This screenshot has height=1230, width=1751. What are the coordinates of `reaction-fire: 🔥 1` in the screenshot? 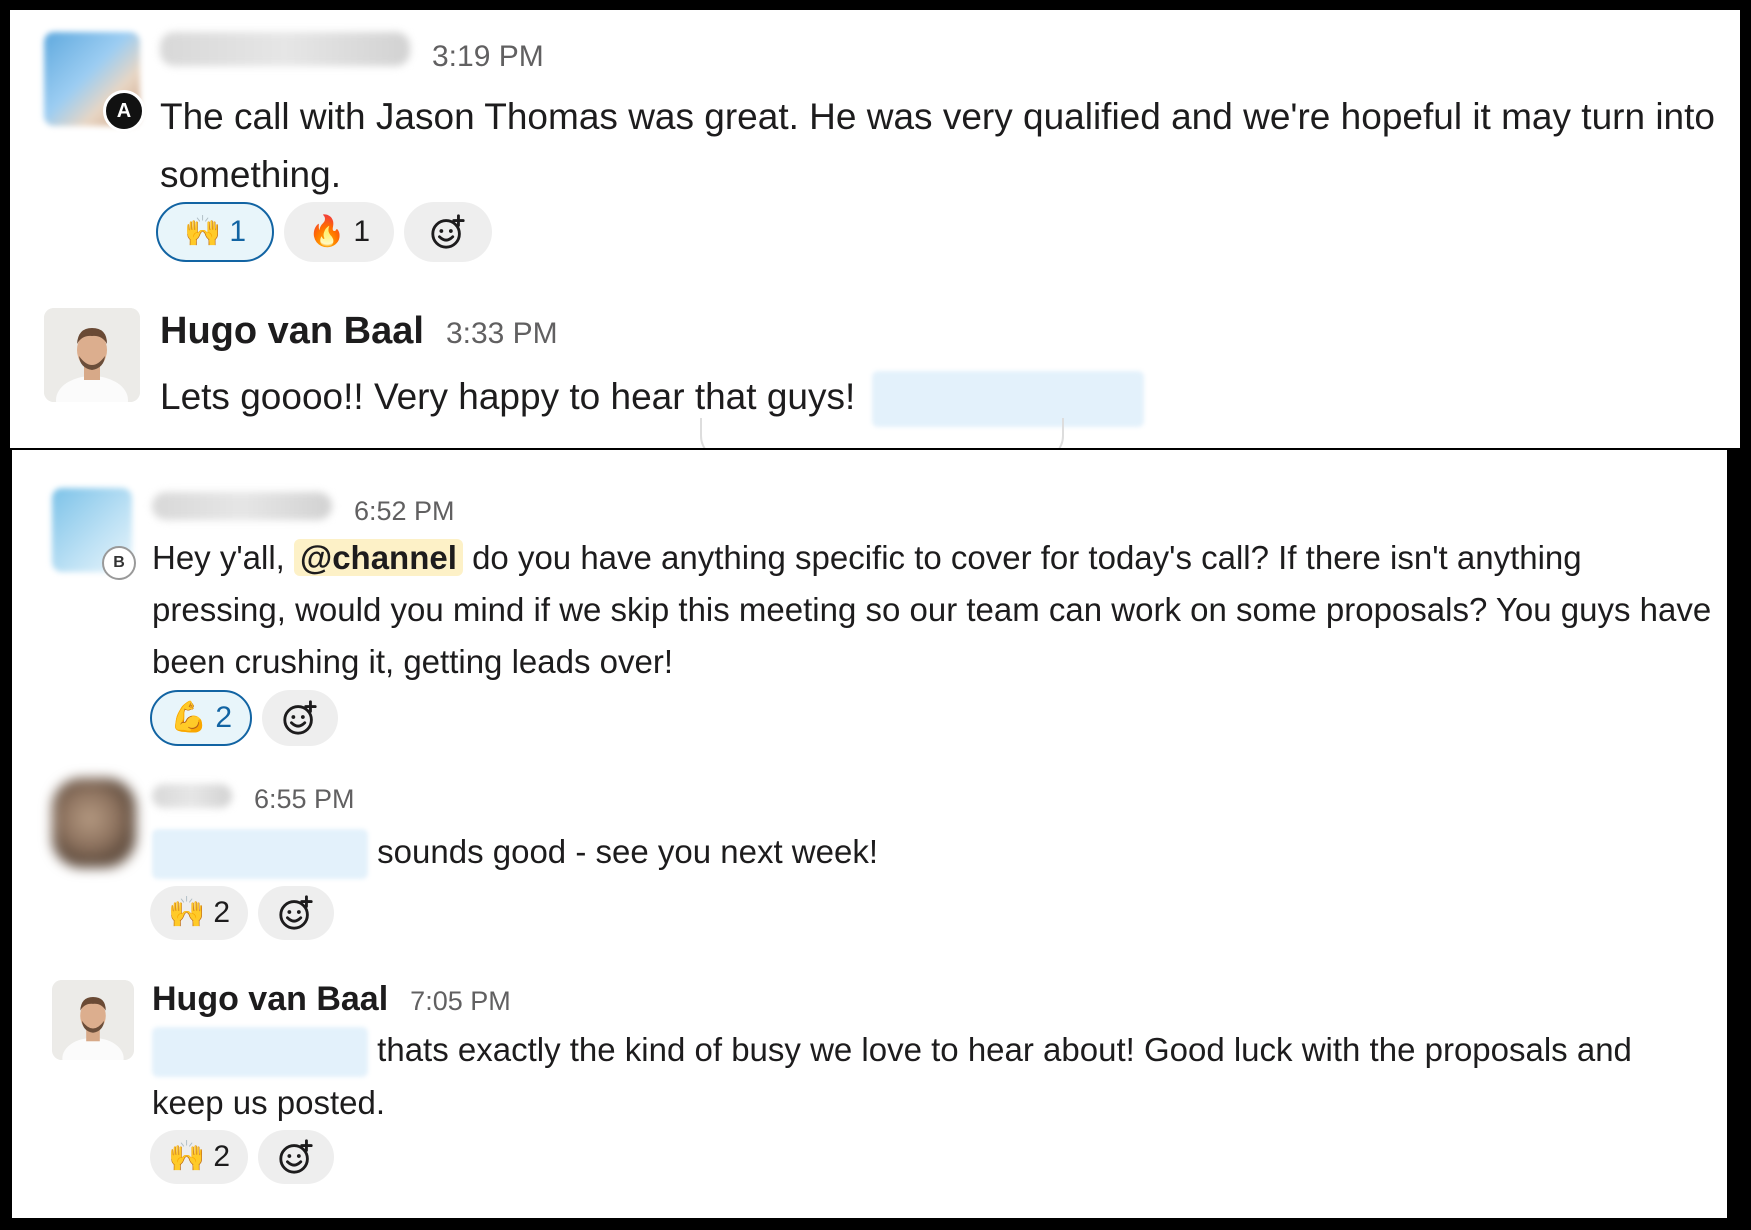 It's located at (339, 232).